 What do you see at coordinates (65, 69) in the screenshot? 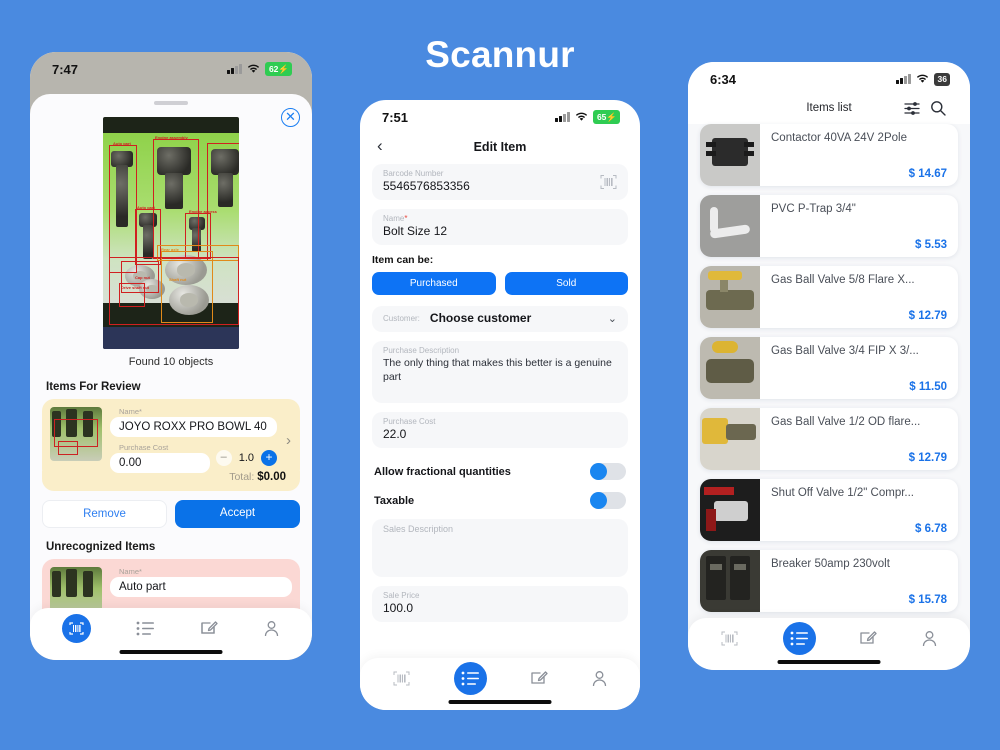
I see `status-time: 7:47` at bounding box center [65, 69].